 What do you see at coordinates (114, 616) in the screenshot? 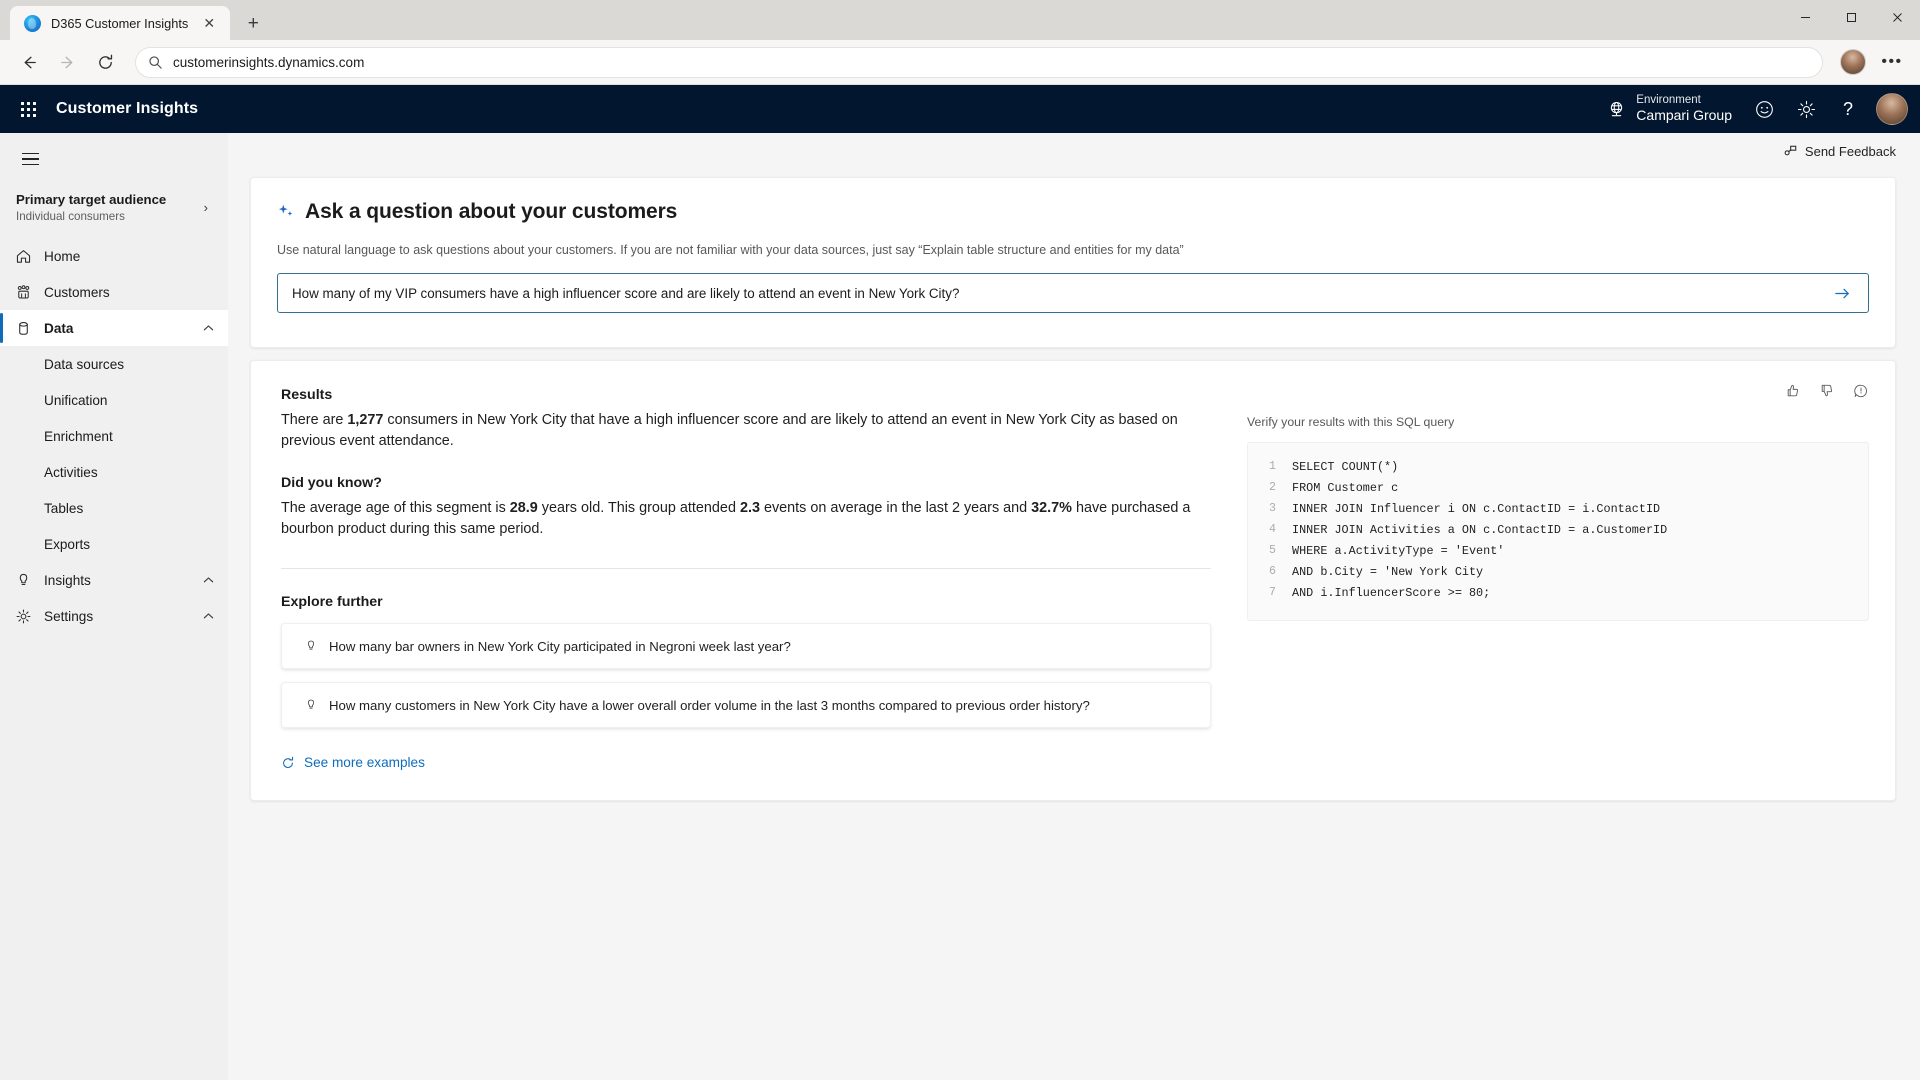
I see `sidebar-item-settings: Settings` at bounding box center [114, 616].